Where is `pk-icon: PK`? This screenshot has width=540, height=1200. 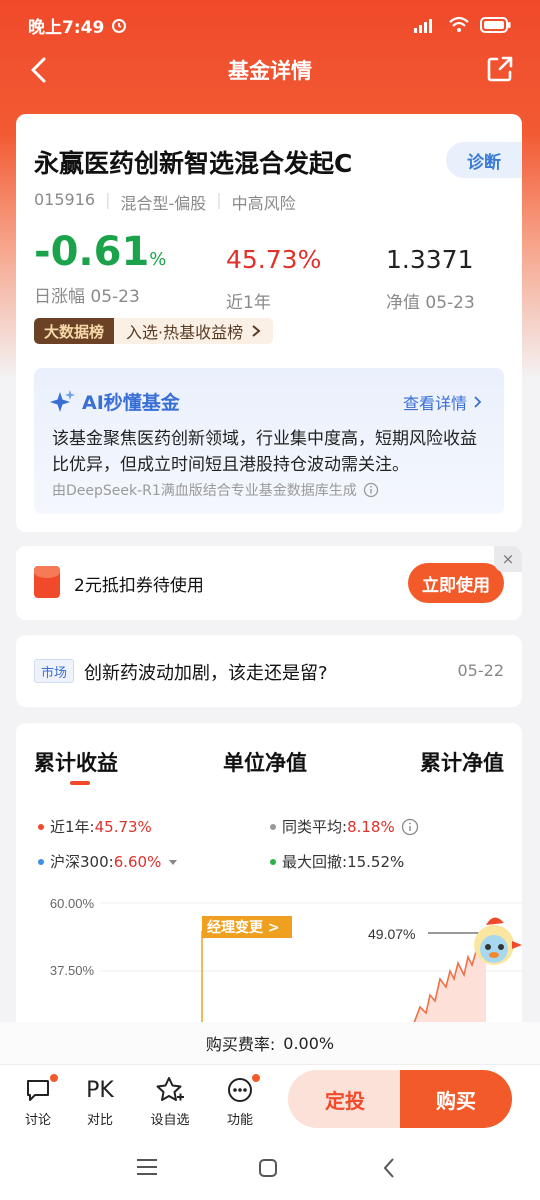
pk-icon: PK is located at coordinates (100, 1090).